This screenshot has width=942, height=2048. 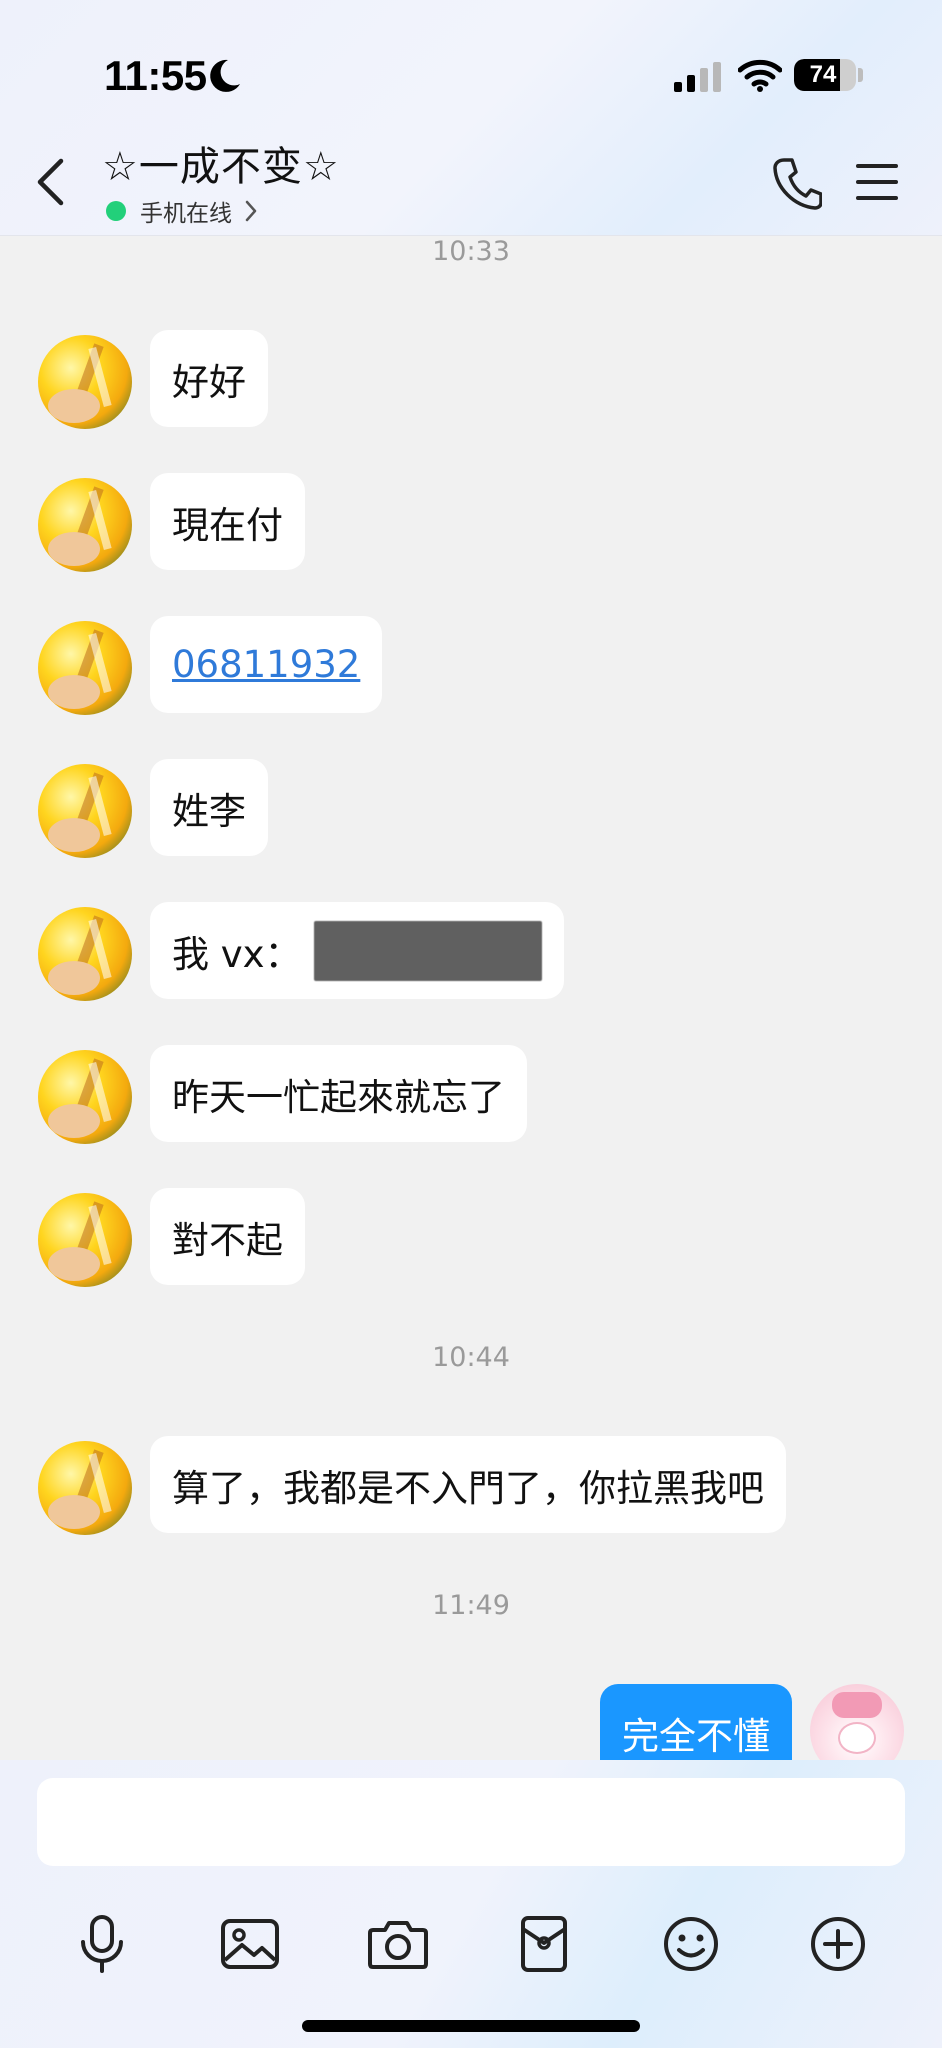 I want to click on message-bubble: 06811932, so click(x=266, y=664).